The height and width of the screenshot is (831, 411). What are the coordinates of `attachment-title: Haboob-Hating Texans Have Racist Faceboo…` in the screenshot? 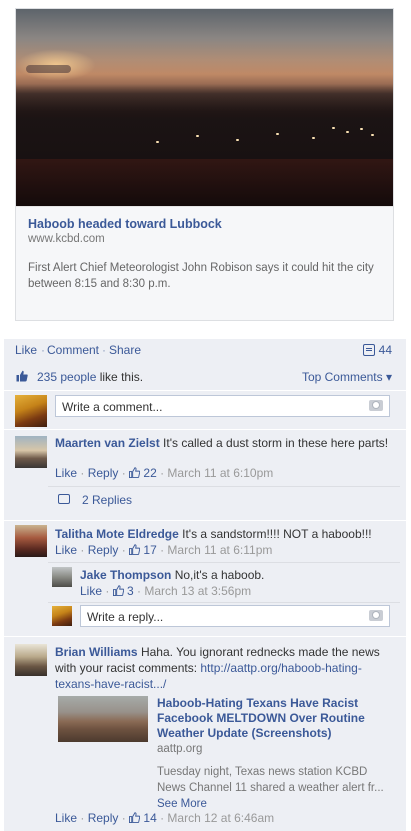 It's located at (277, 718).